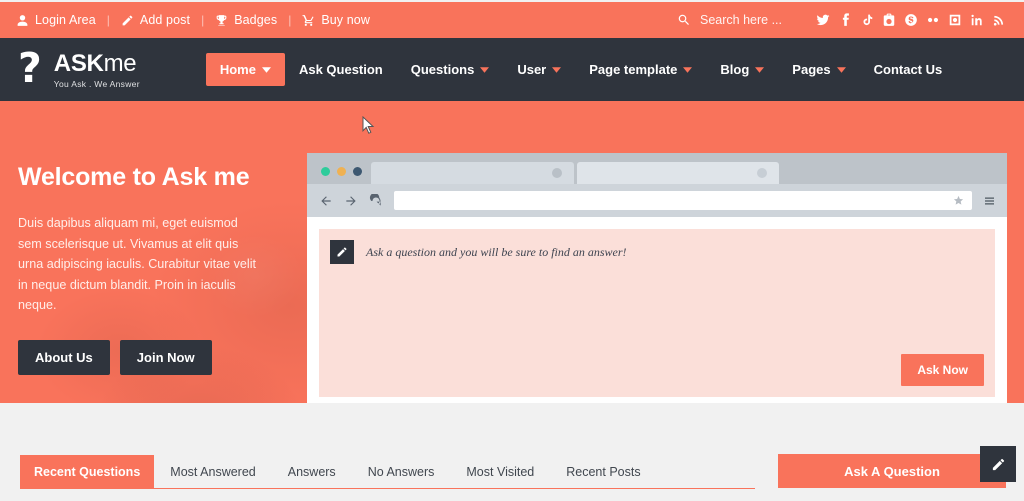 Image resolution: width=1024 pixels, height=501 pixels. Describe the element at coordinates (911, 20) in the screenshot. I see `social-skype-icon` at that location.